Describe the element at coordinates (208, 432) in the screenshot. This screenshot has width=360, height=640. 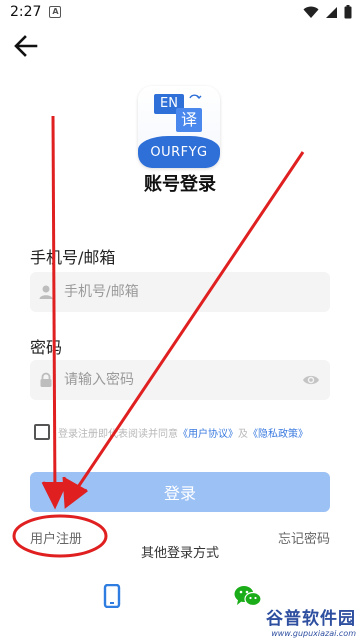
I see `user-agreement-link: 《用户协议》` at that location.